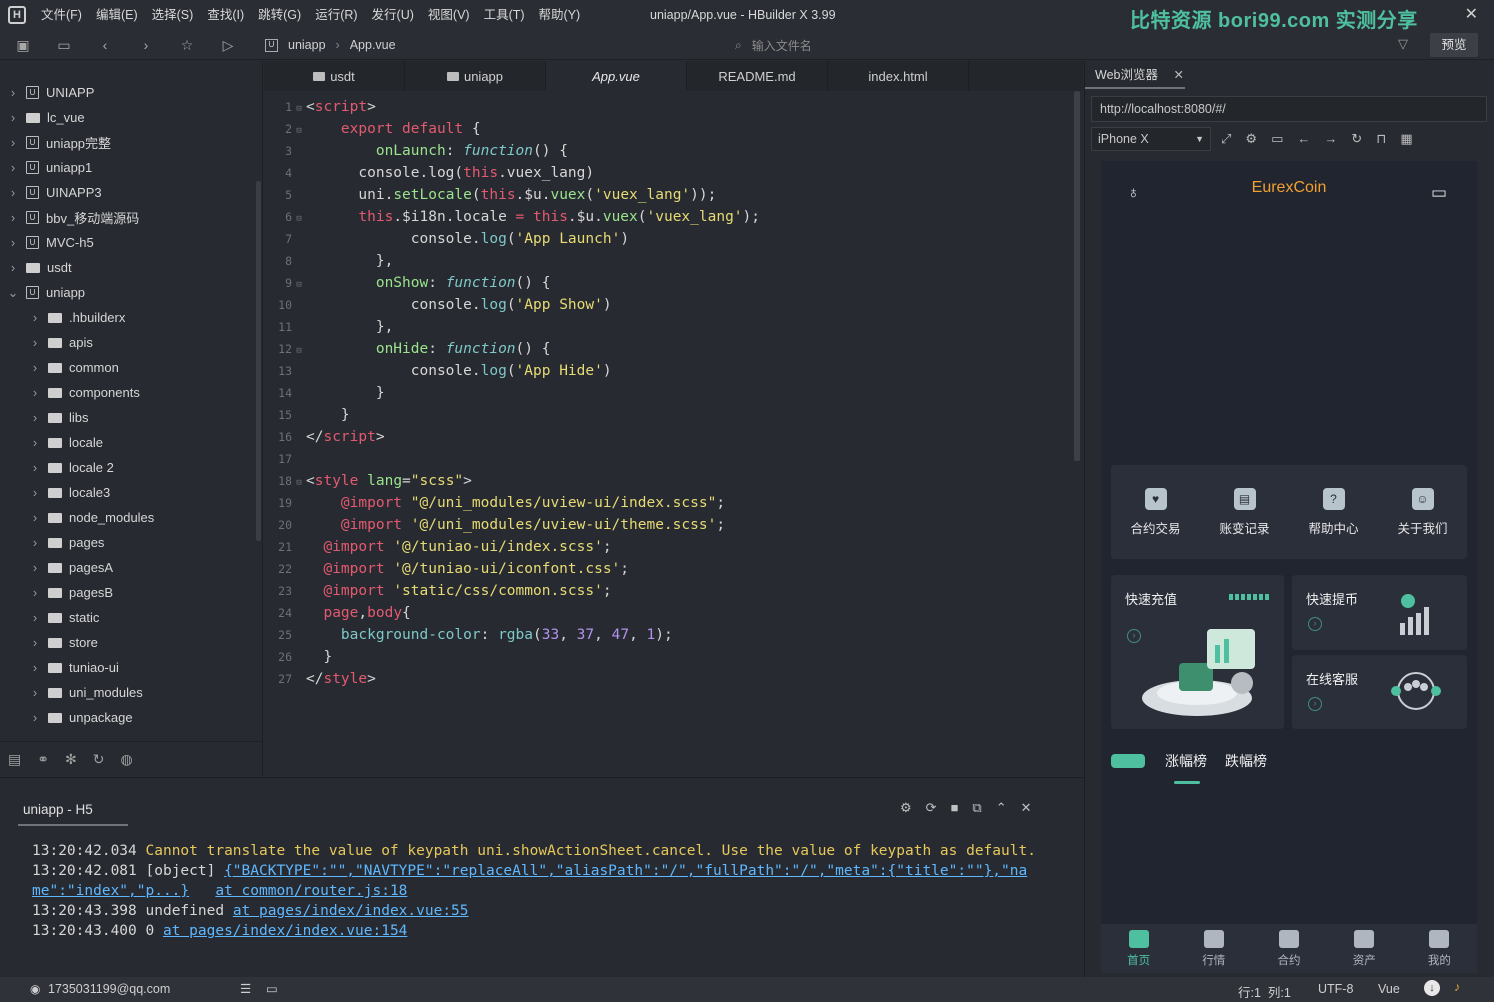 The height and width of the screenshot is (1002, 1494). Describe the element at coordinates (898, 76) in the screenshot. I see `tab-index-html: index.html` at that location.